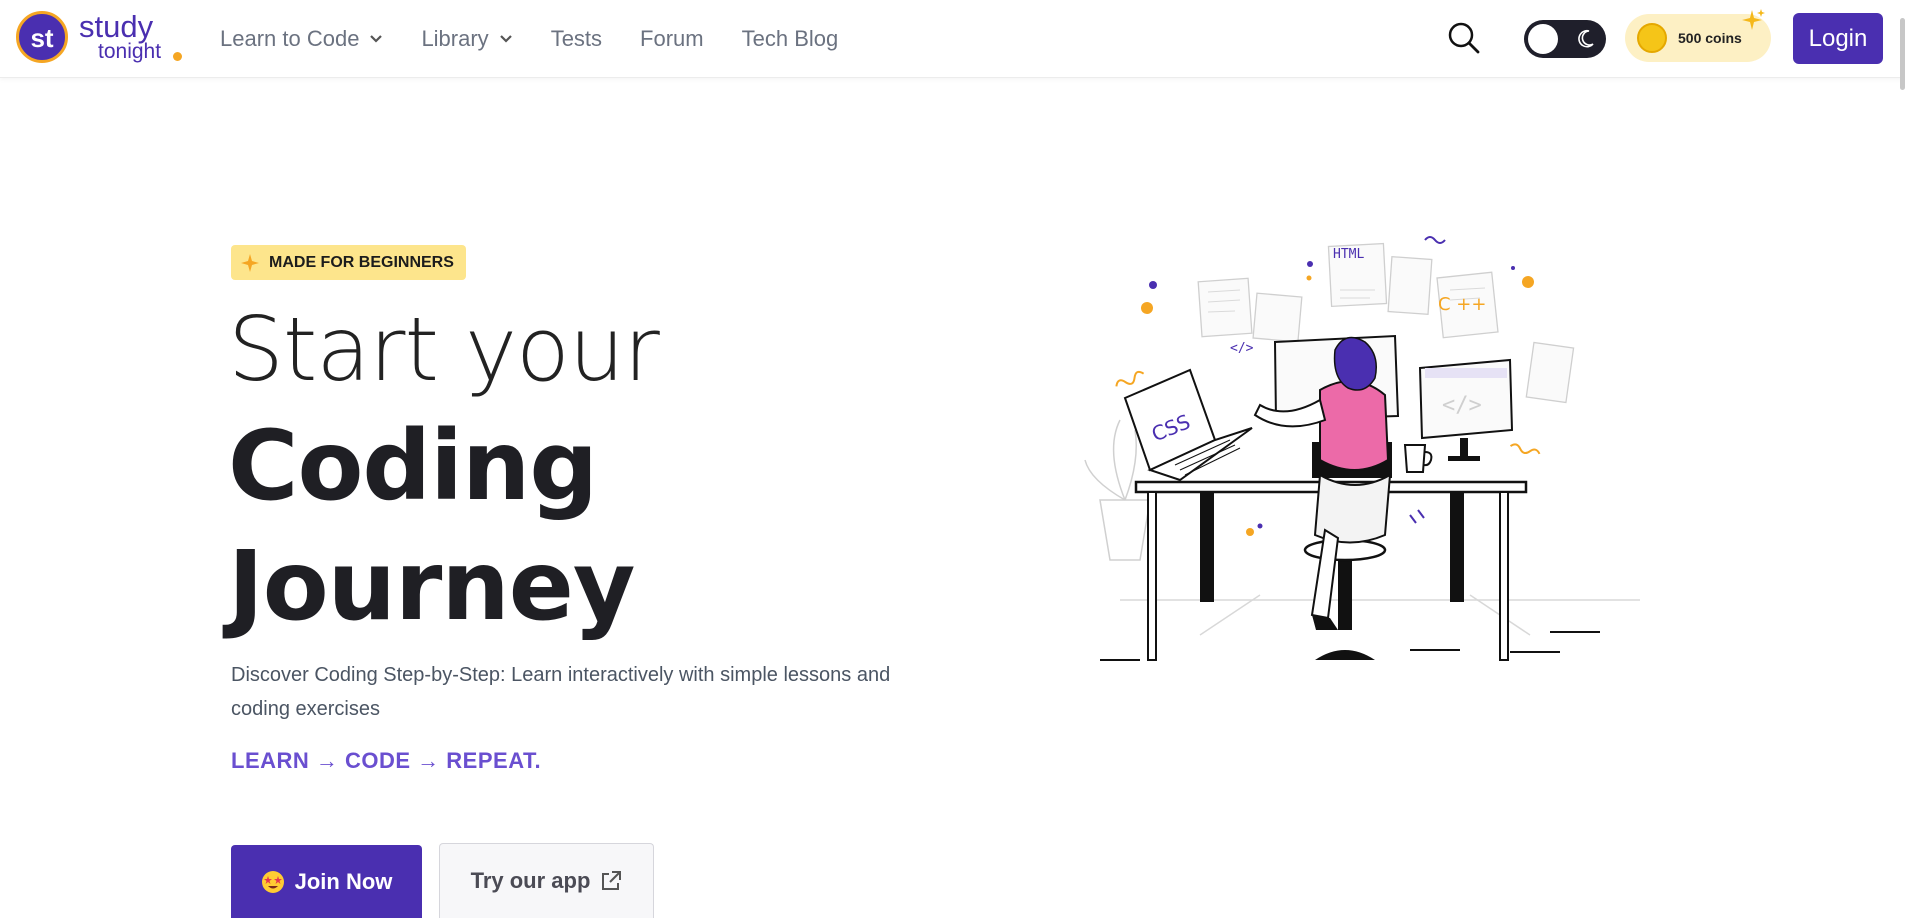 This screenshot has height=918, width=1905. I want to click on illustration-tag-label: </>, so click(1242, 348).